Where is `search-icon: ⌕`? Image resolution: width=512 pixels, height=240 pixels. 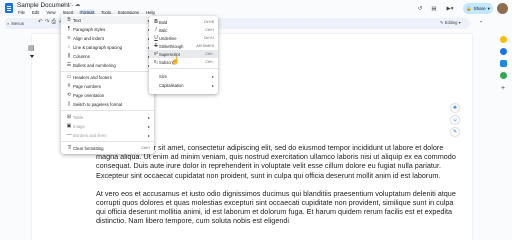
search-icon: ⌕ is located at coordinates (8, 23).